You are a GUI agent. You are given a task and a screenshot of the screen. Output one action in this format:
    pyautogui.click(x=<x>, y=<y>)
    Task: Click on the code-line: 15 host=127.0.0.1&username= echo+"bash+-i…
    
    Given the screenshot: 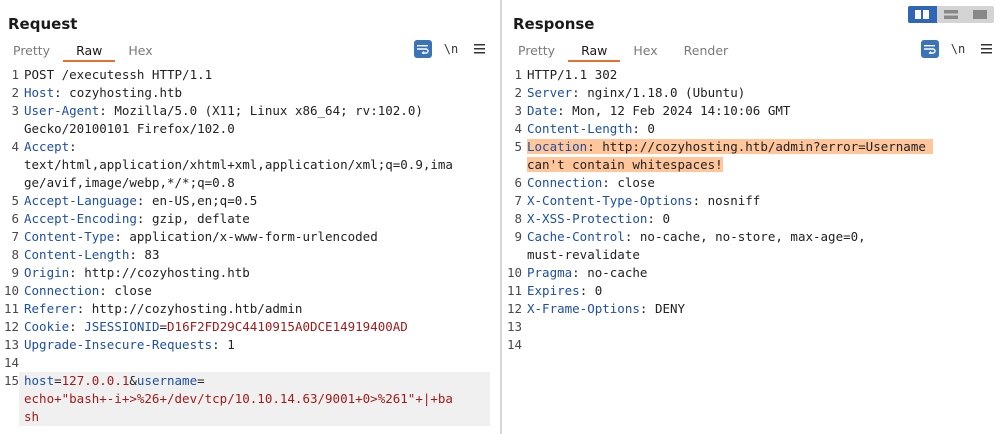 What is the action you would take?
    pyautogui.click(x=245, y=399)
    